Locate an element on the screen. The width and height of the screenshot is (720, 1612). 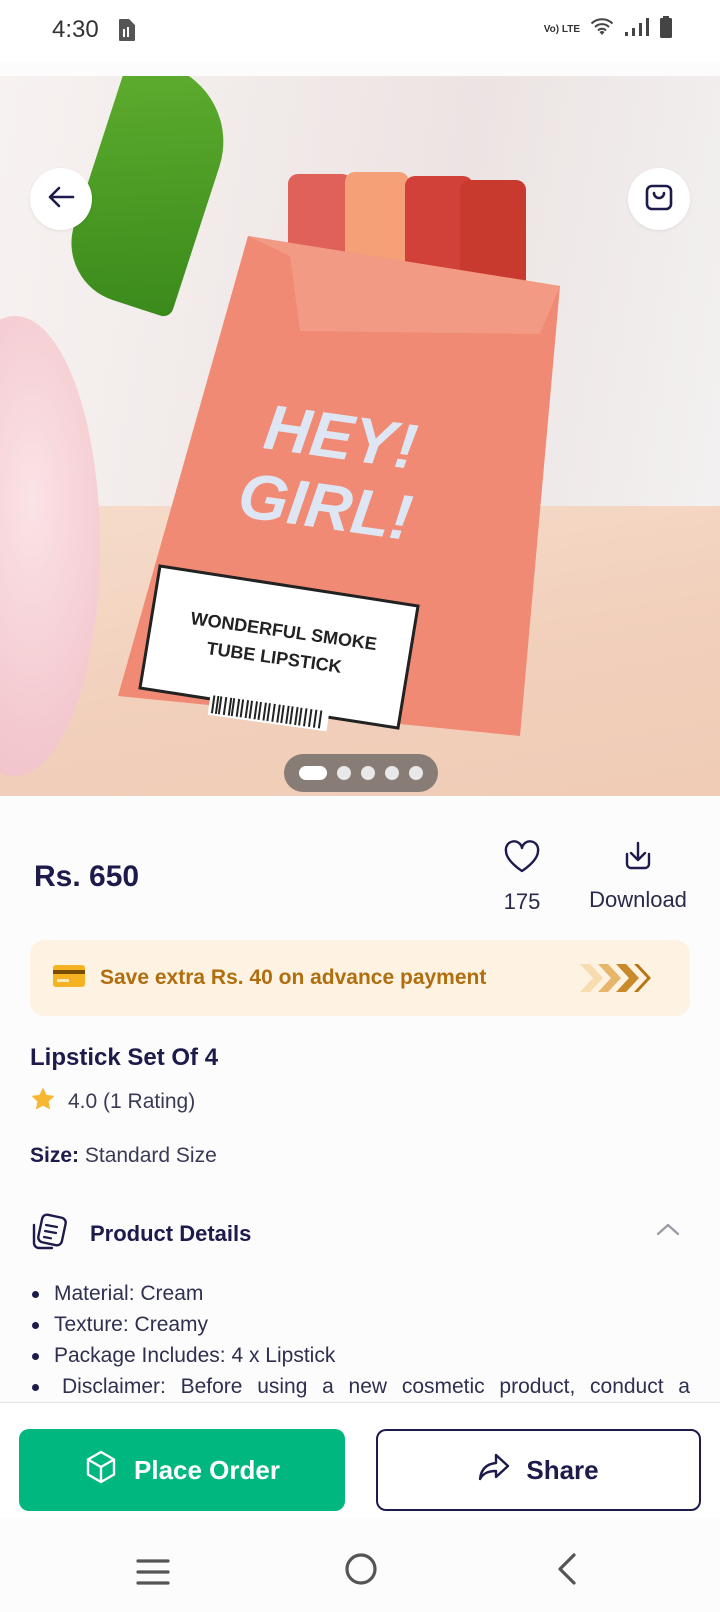
bottom-action-bar: Place Order Share is located at coordinates (360, 1460).